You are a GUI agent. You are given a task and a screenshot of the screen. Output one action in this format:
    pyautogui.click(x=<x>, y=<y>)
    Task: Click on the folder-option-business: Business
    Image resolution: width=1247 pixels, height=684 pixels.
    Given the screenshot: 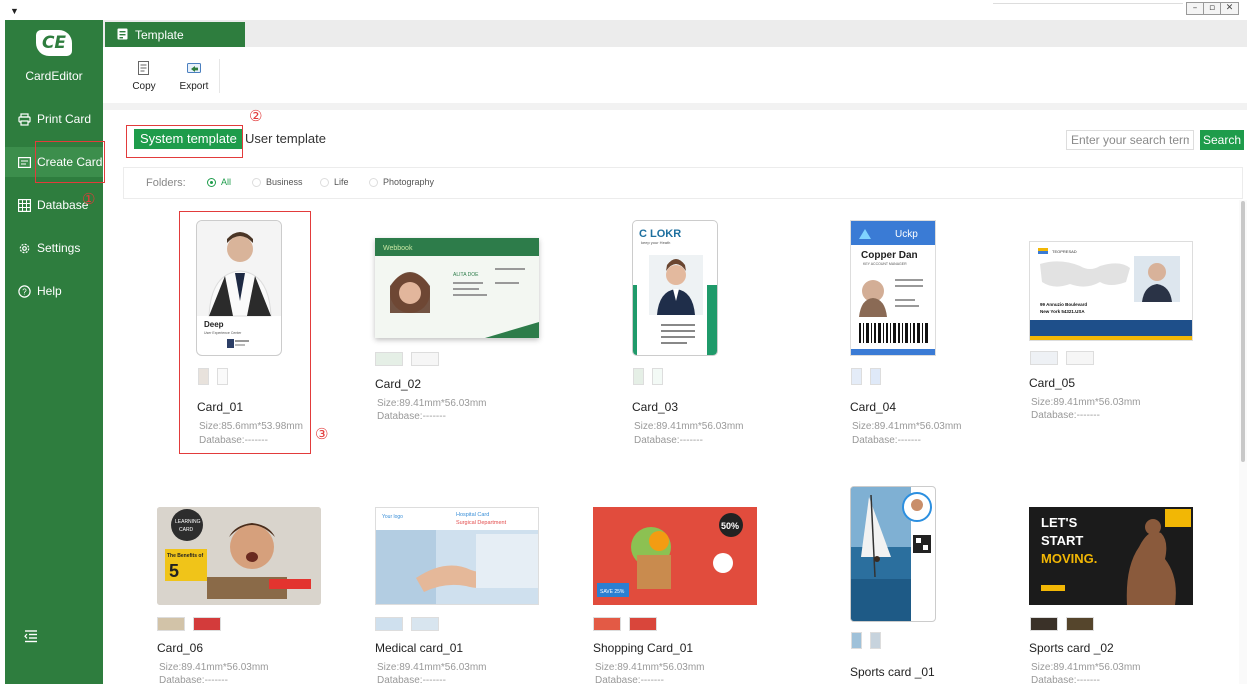 What is the action you would take?
    pyautogui.click(x=277, y=182)
    